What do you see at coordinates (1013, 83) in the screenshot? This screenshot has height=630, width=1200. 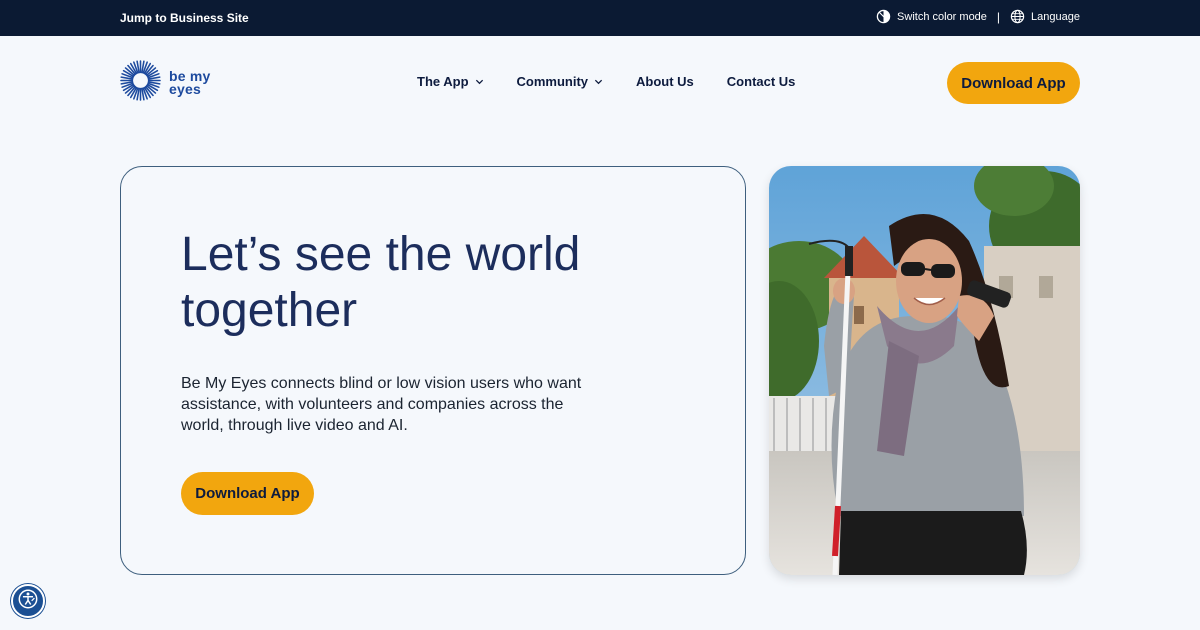 I see `header-download-app-button: Download App` at bounding box center [1013, 83].